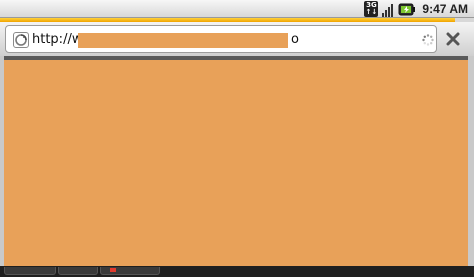  I want to click on url-field: http://w o, so click(221, 39).